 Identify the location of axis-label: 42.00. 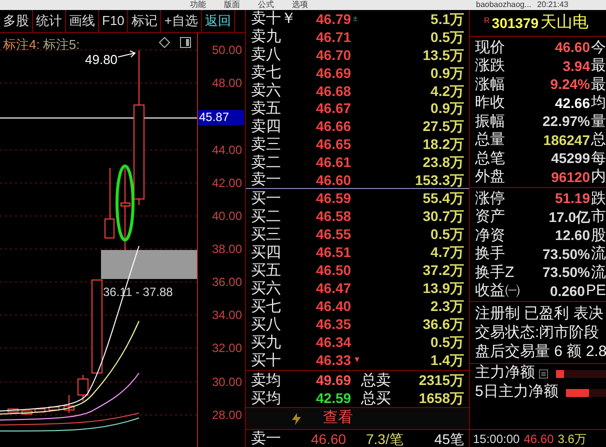
(227, 183).